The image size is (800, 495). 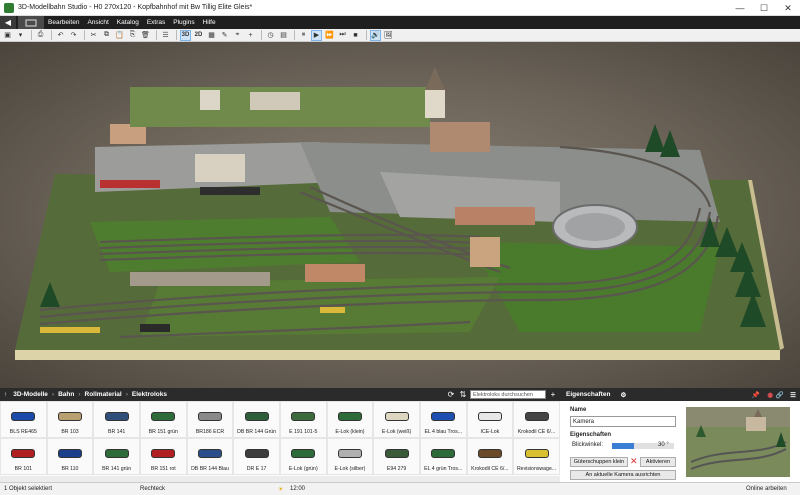 I want to click on library-item-label: E-Lok (weiß), so click(x=396, y=432).